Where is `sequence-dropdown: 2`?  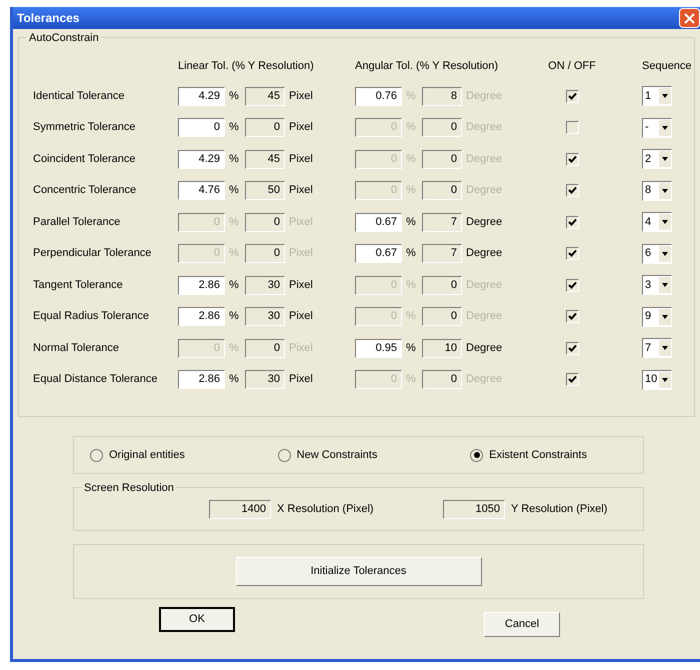 sequence-dropdown: 2 is located at coordinates (657, 159).